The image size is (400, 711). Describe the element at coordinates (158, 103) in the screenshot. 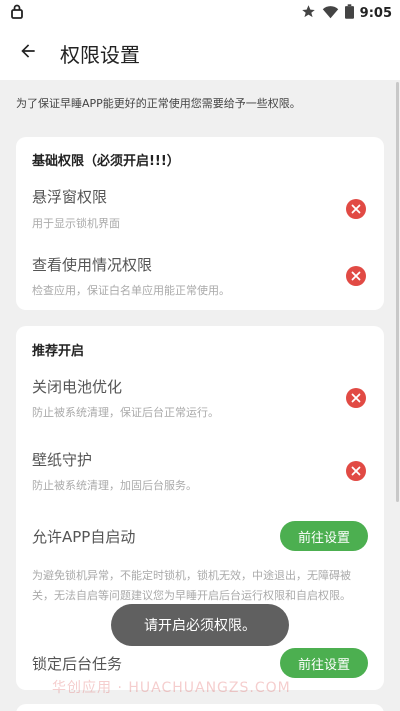

I see `intro-text: 为了保证早睡APP能更好的正常使用您需要给予一些权限。` at that location.